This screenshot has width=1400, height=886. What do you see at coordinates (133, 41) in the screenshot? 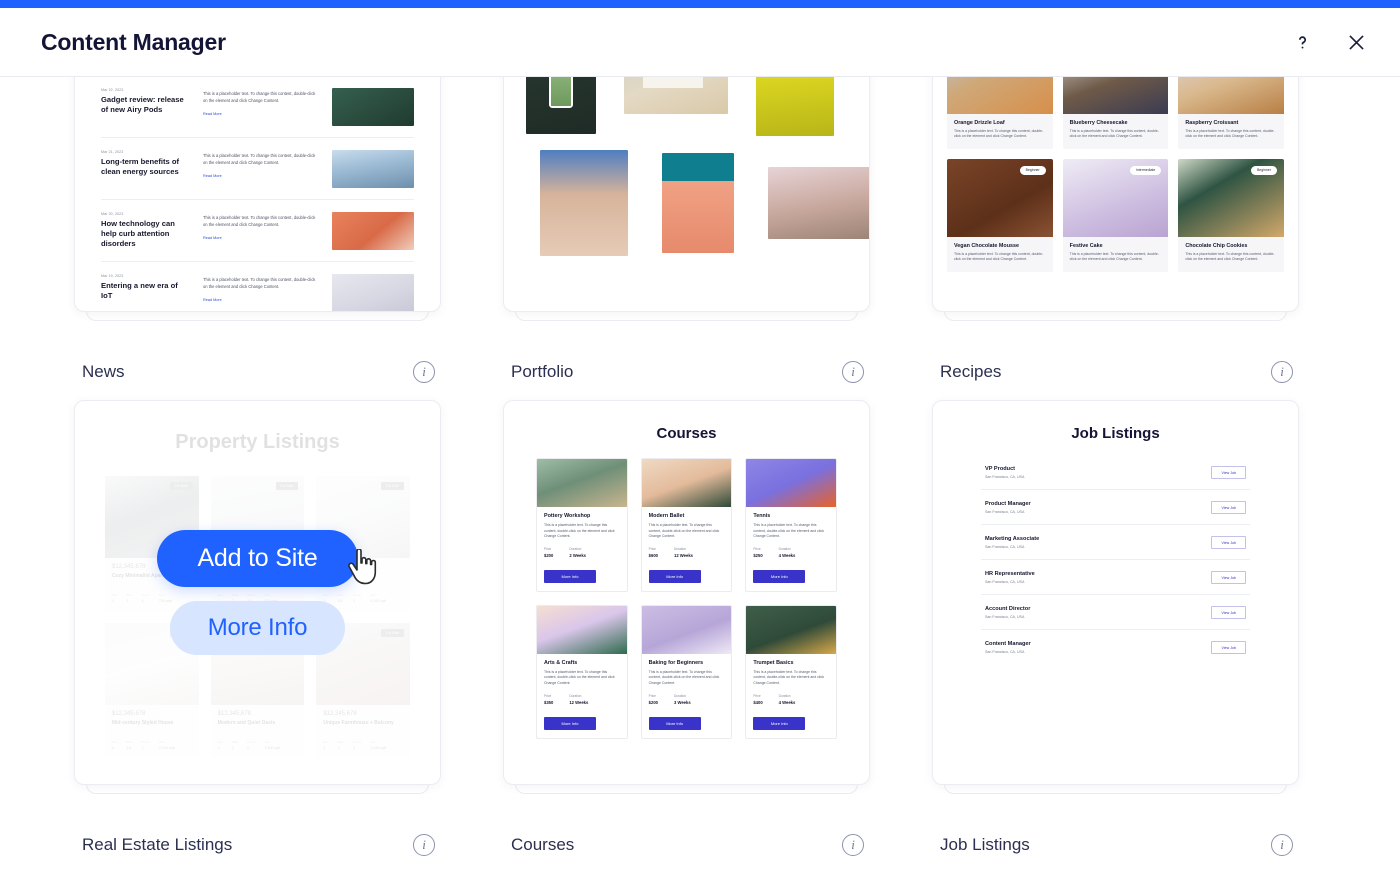
I see `page-title: Content Manager` at bounding box center [133, 41].